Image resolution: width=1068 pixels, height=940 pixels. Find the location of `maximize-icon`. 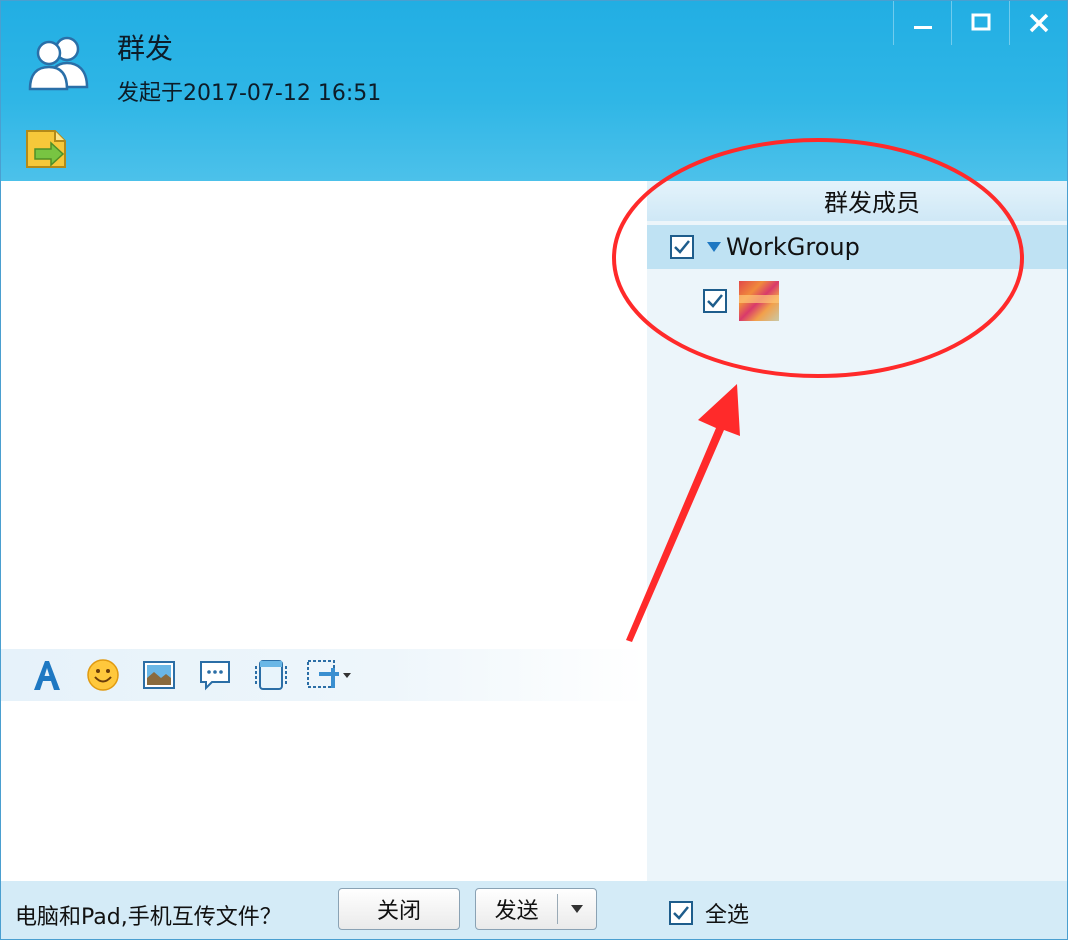

maximize-icon is located at coordinates (980, 22).